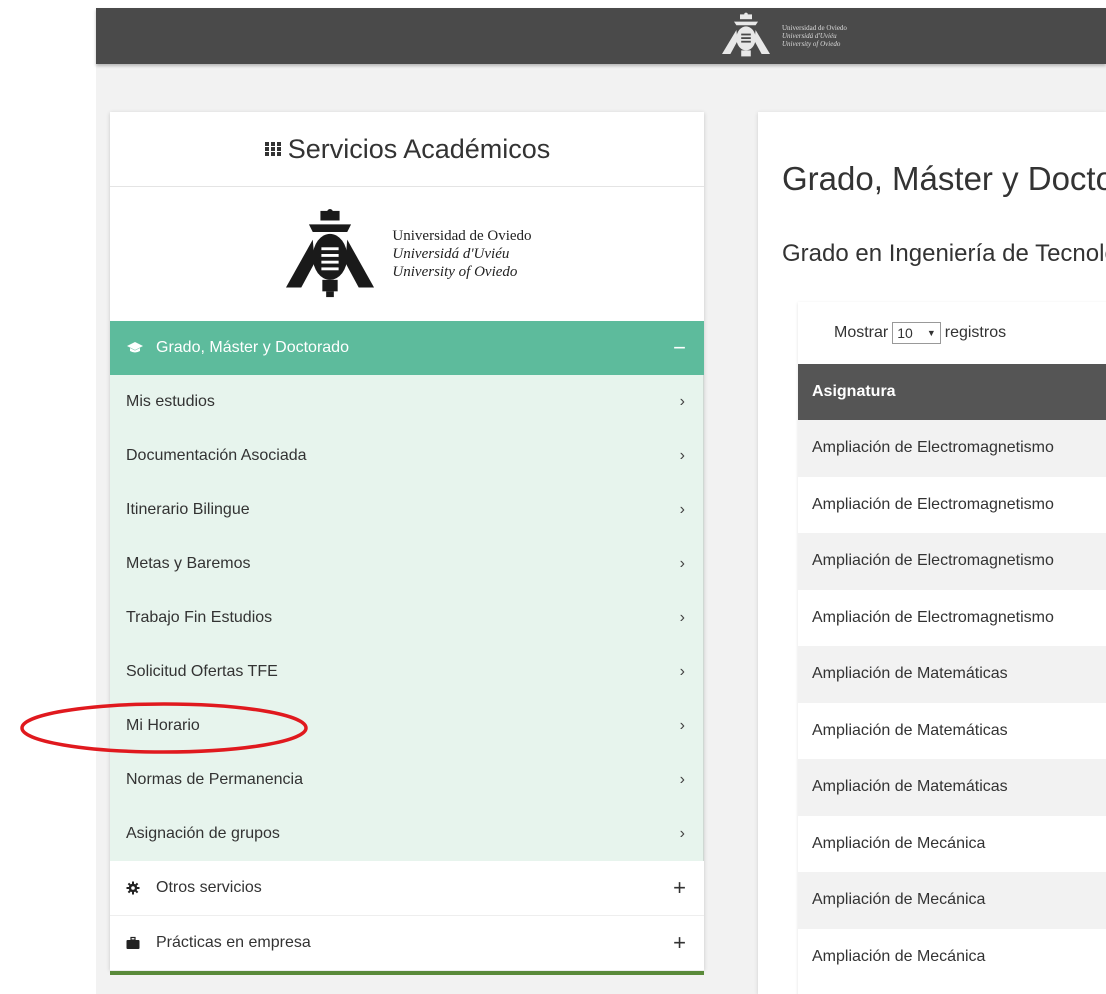 This screenshot has width=1106, height=994. What do you see at coordinates (861, 332) in the screenshot?
I see `show-label: Mostrar` at bounding box center [861, 332].